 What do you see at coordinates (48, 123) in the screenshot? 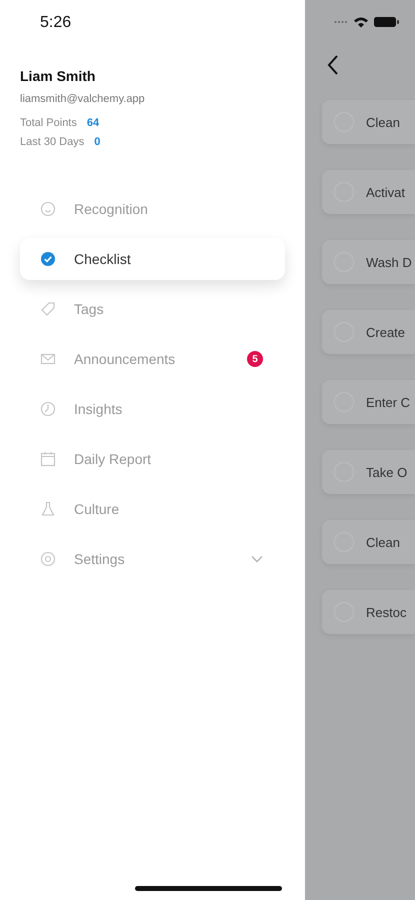
I see `stat-label: Total Points` at bounding box center [48, 123].